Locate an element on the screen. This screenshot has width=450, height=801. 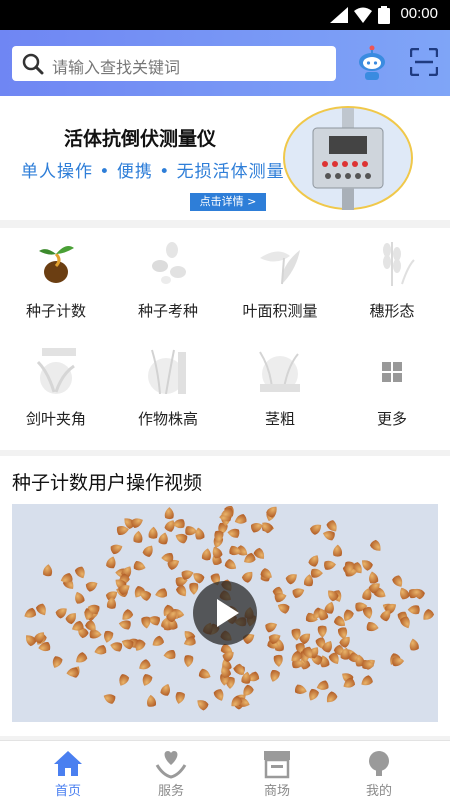
search-bar: 请输入查找关键词 is located at coordinates (174, 63).